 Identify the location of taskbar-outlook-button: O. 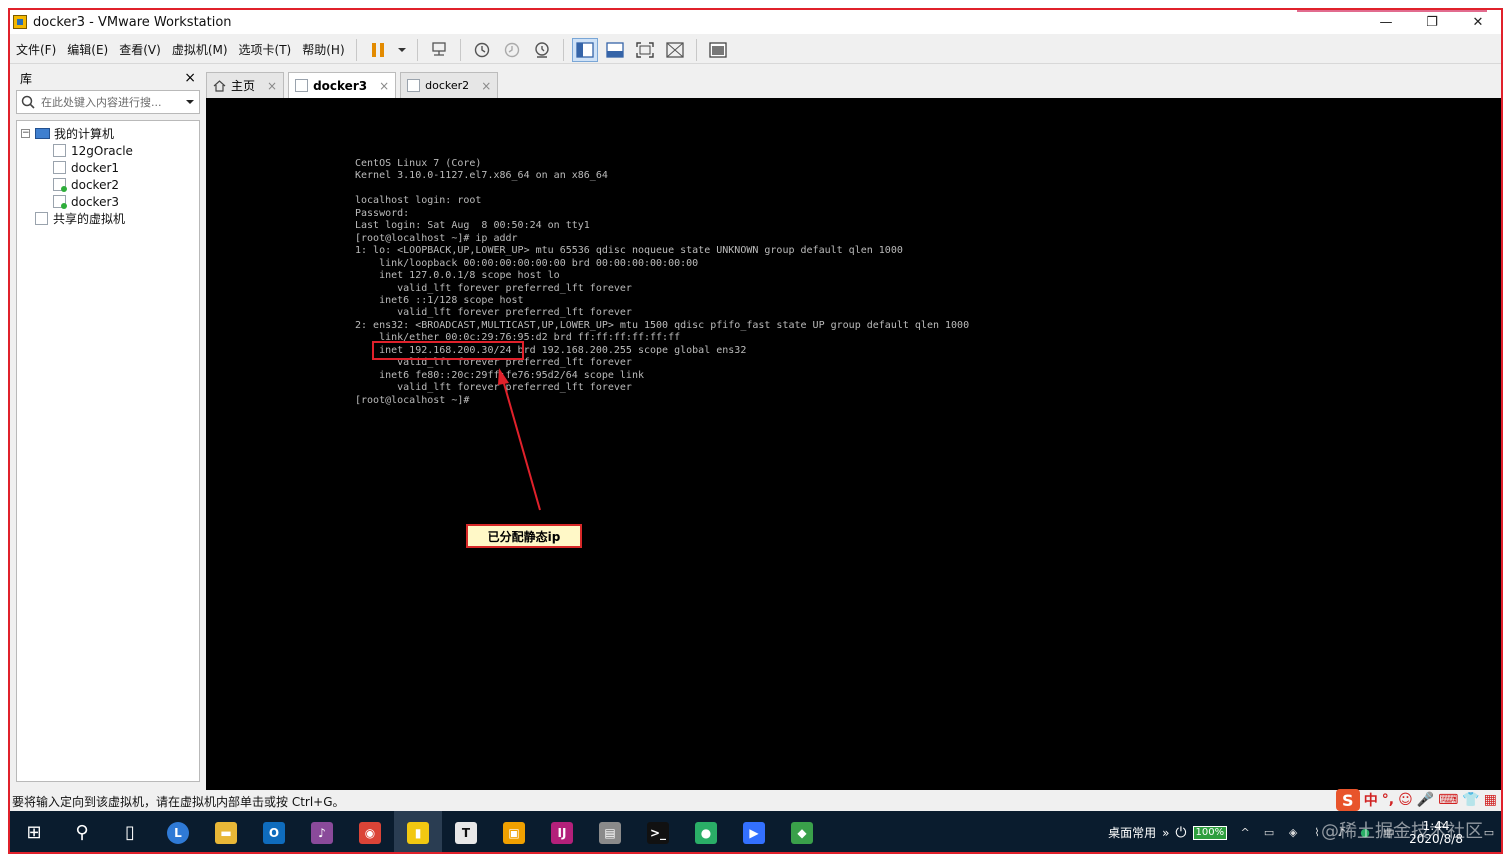
(274, 831).